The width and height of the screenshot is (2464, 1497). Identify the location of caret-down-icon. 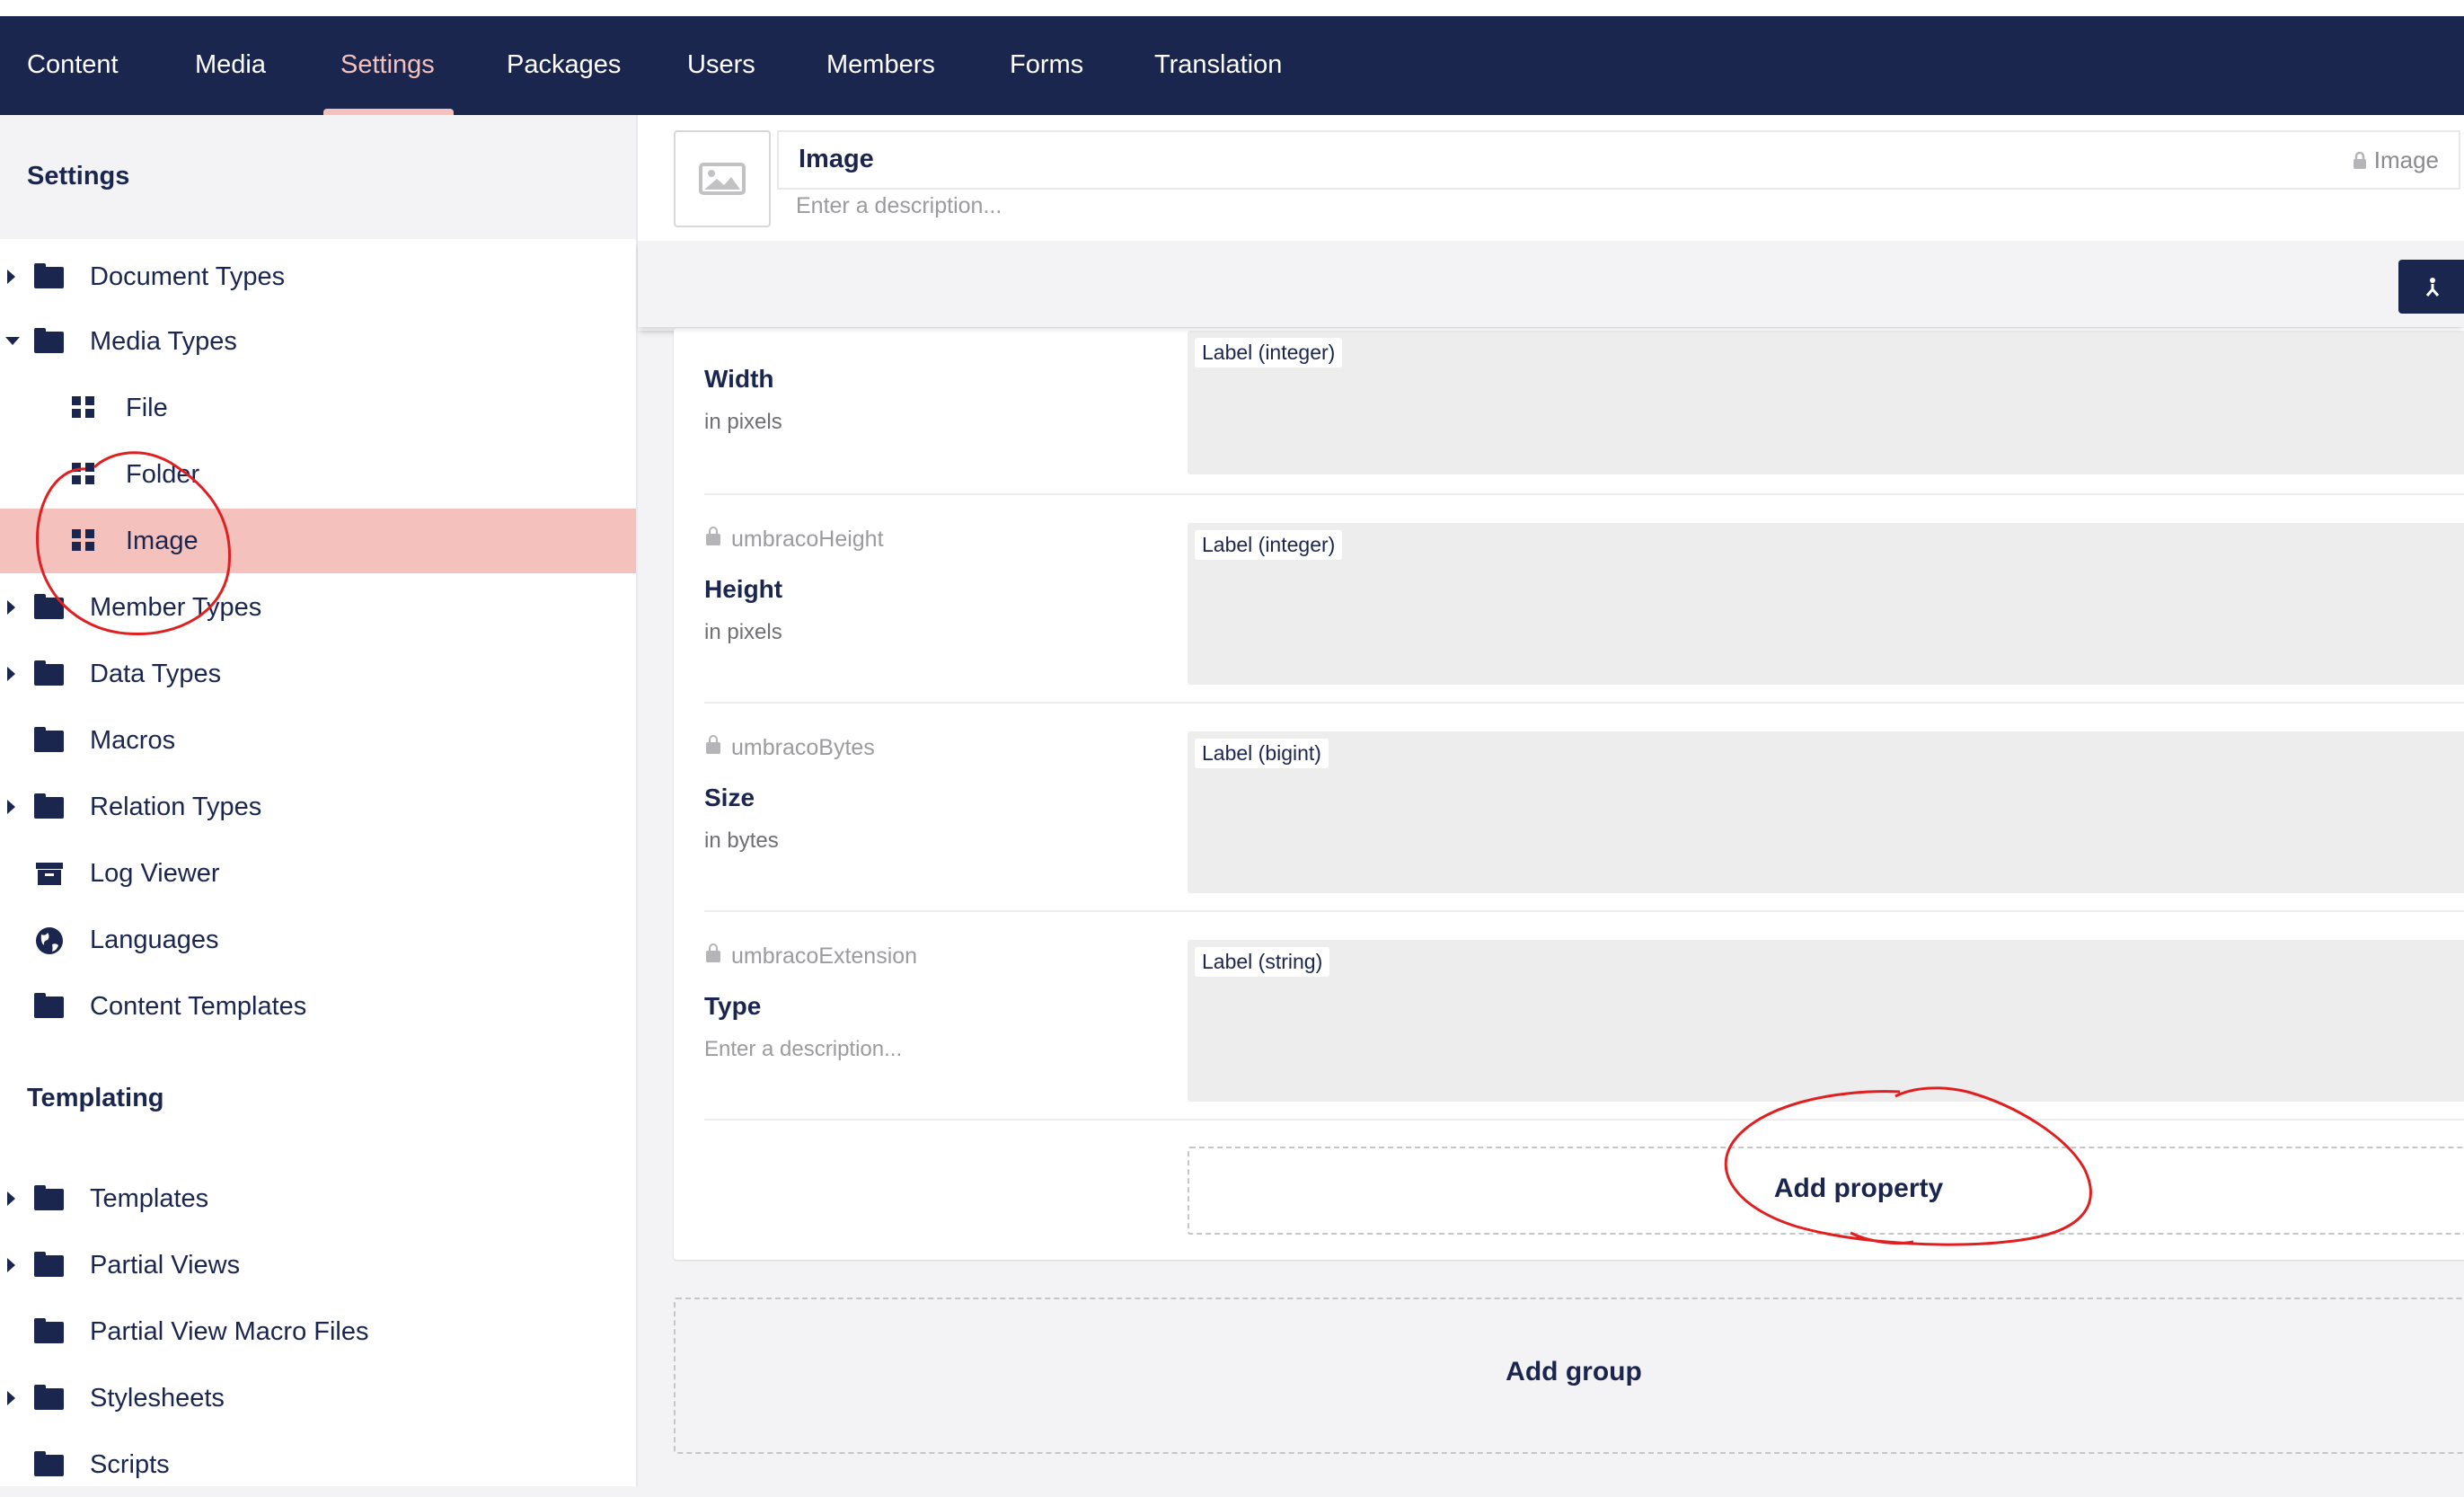
(12, 341).